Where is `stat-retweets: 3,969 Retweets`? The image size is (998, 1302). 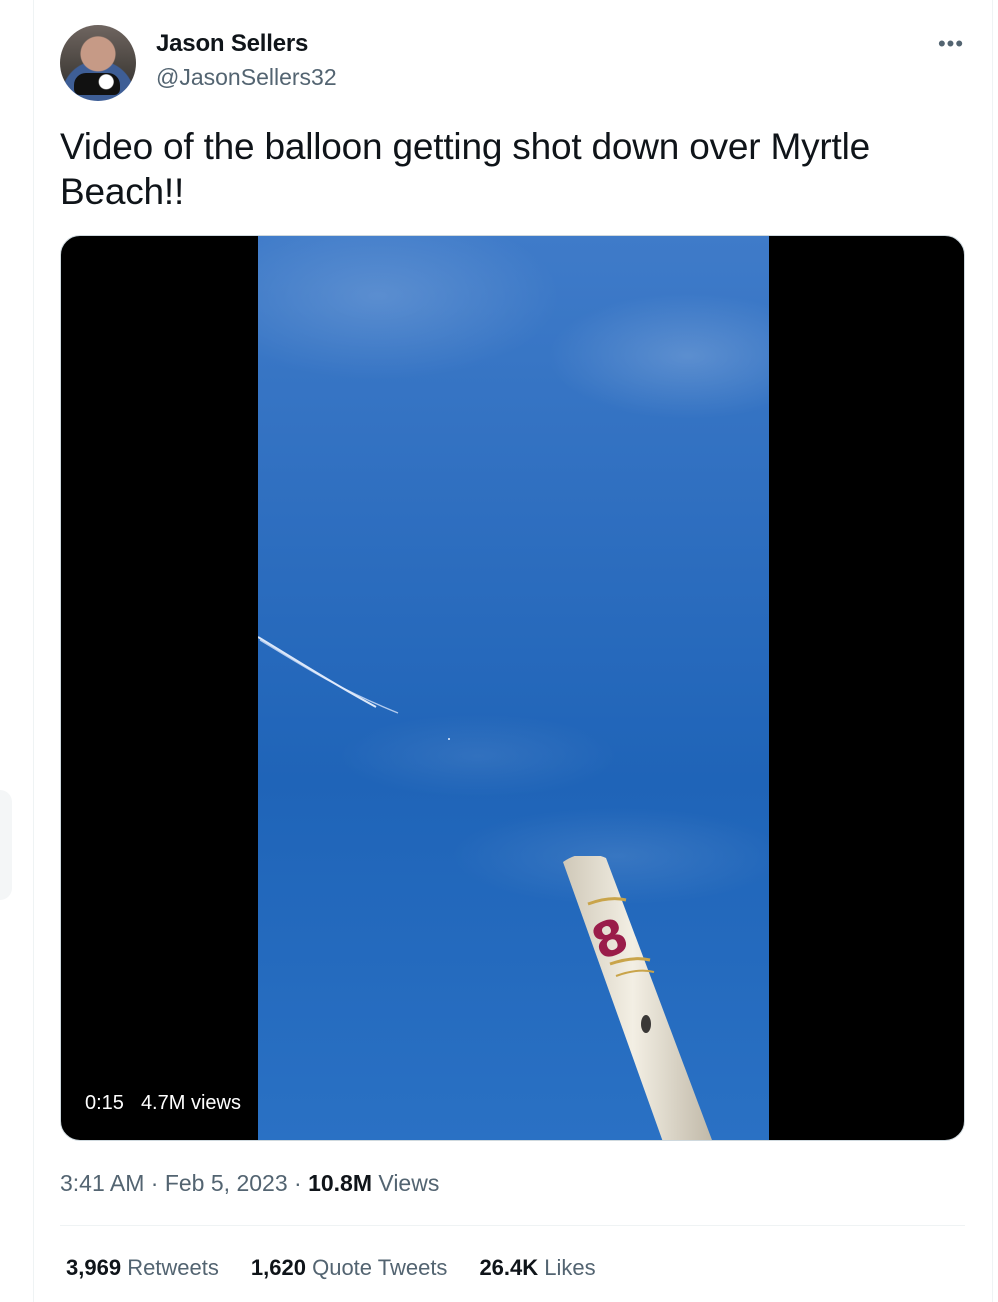
stat-retweets: 3,969 Retweets is located at coordinates (142, 1268).